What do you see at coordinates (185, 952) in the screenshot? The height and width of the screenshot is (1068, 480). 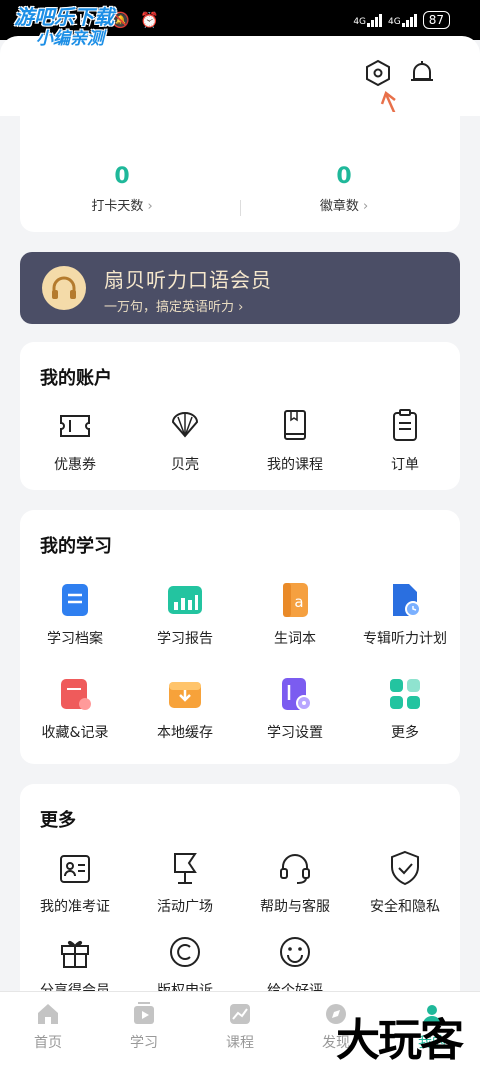 I see `copyright-icon` at bounding box center [185, 952].